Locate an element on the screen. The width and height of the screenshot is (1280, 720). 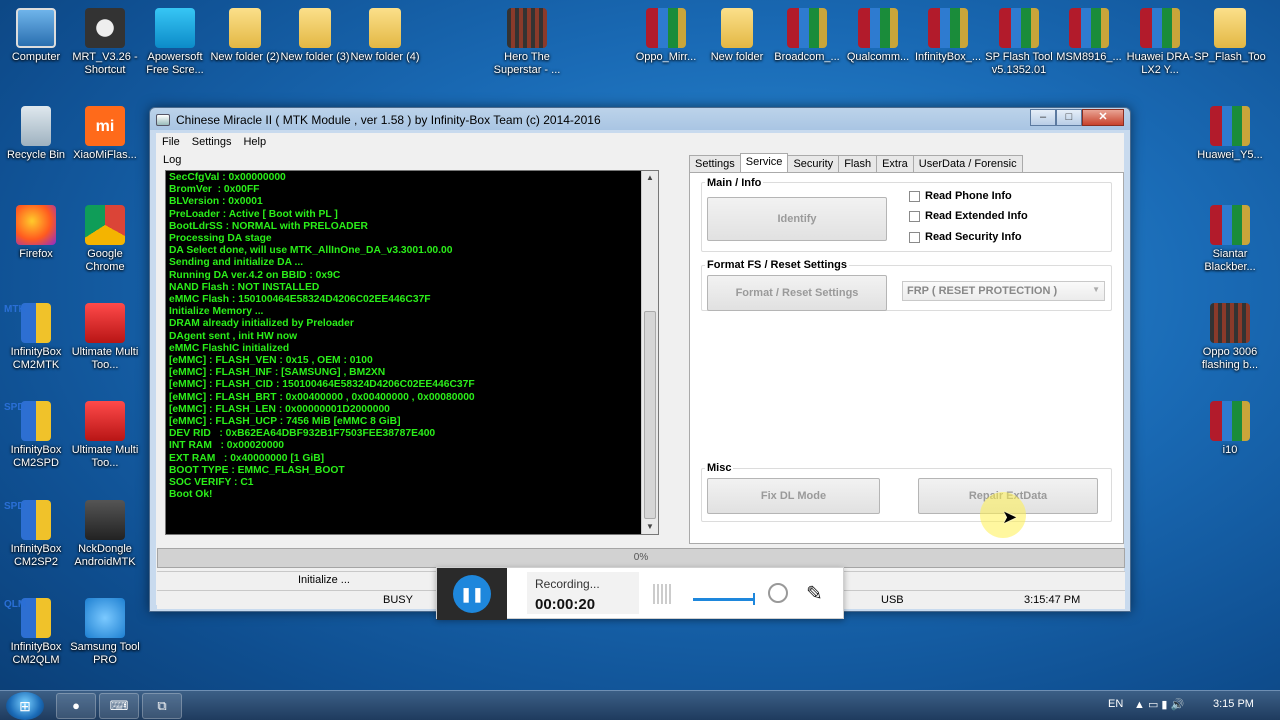
format-reset-button: Format / Reset Settings is located at coordinates (797, 293).